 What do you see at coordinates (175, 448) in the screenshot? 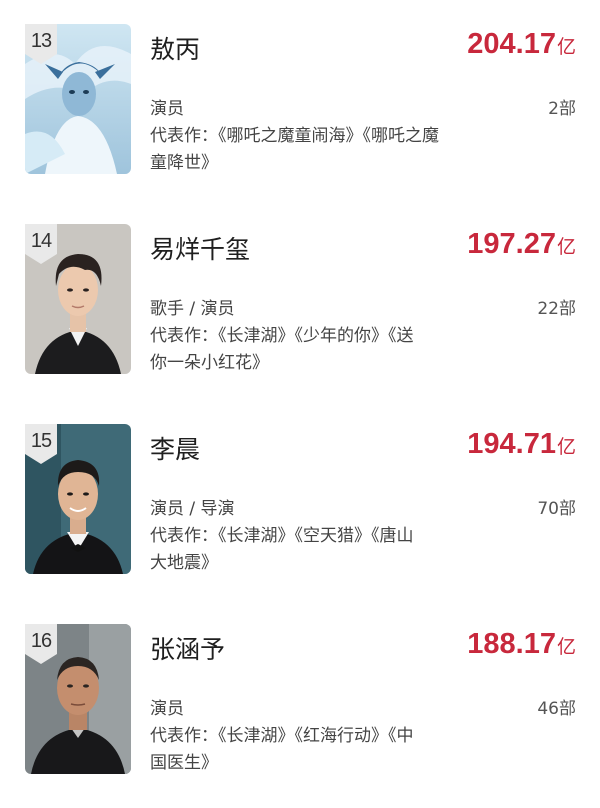
I see `actor-name: 李晨` at bounding box center [175, 448].